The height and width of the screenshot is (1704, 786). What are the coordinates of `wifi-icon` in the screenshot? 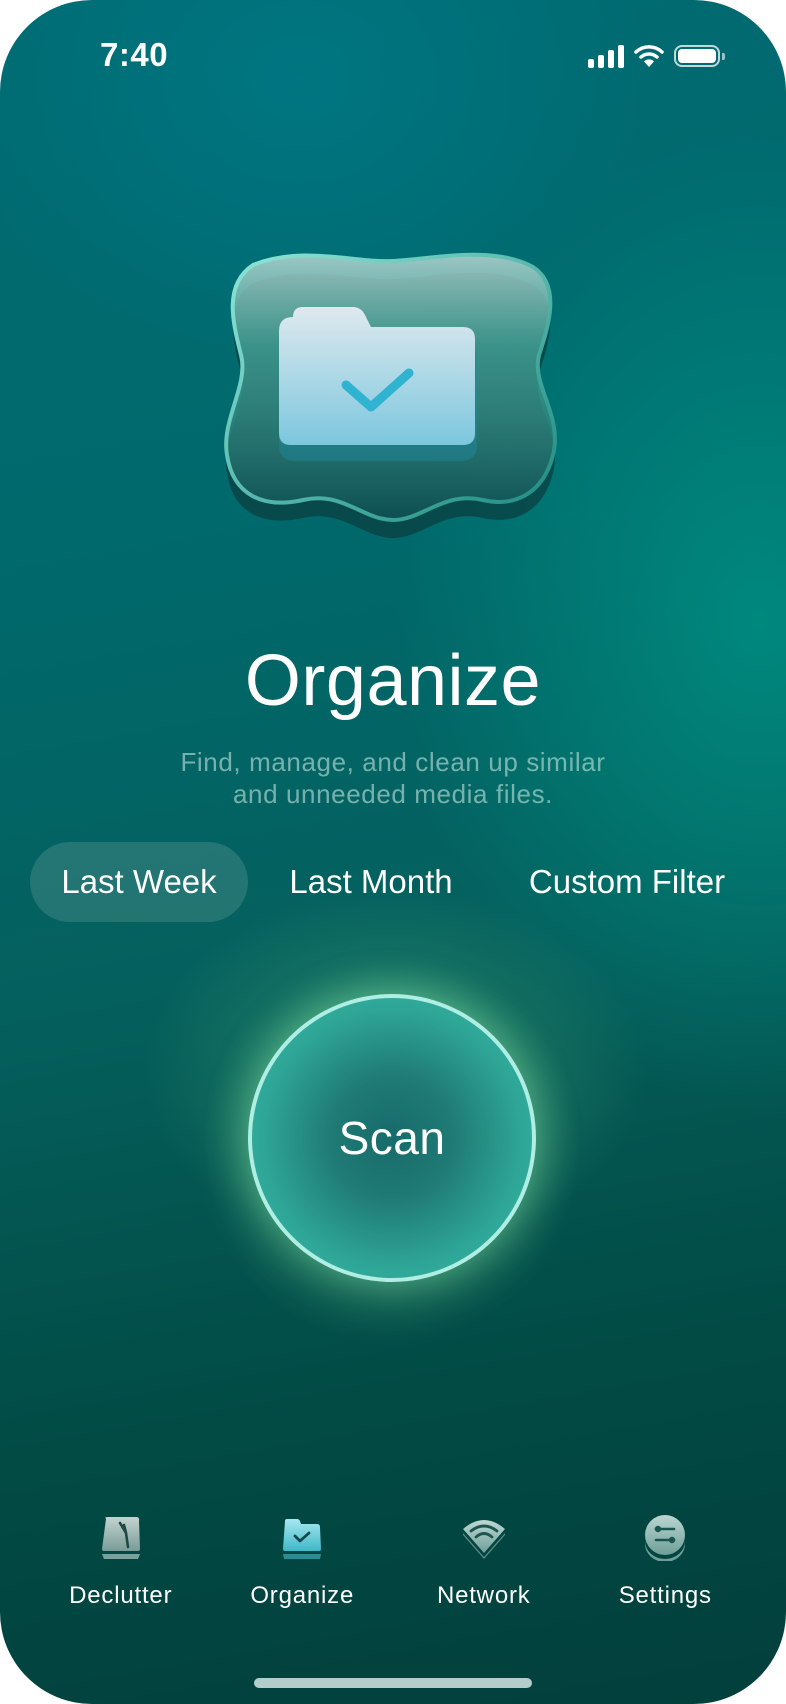 It's located at (649, 56).